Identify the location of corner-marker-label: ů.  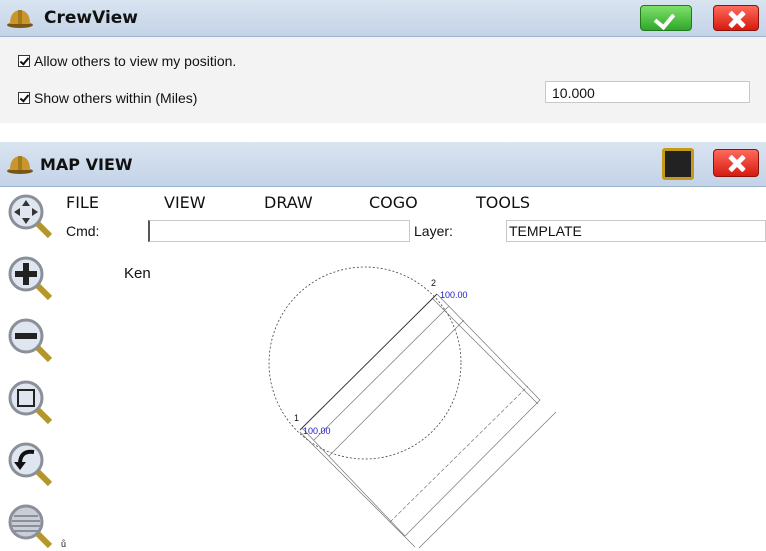
(64, 544).